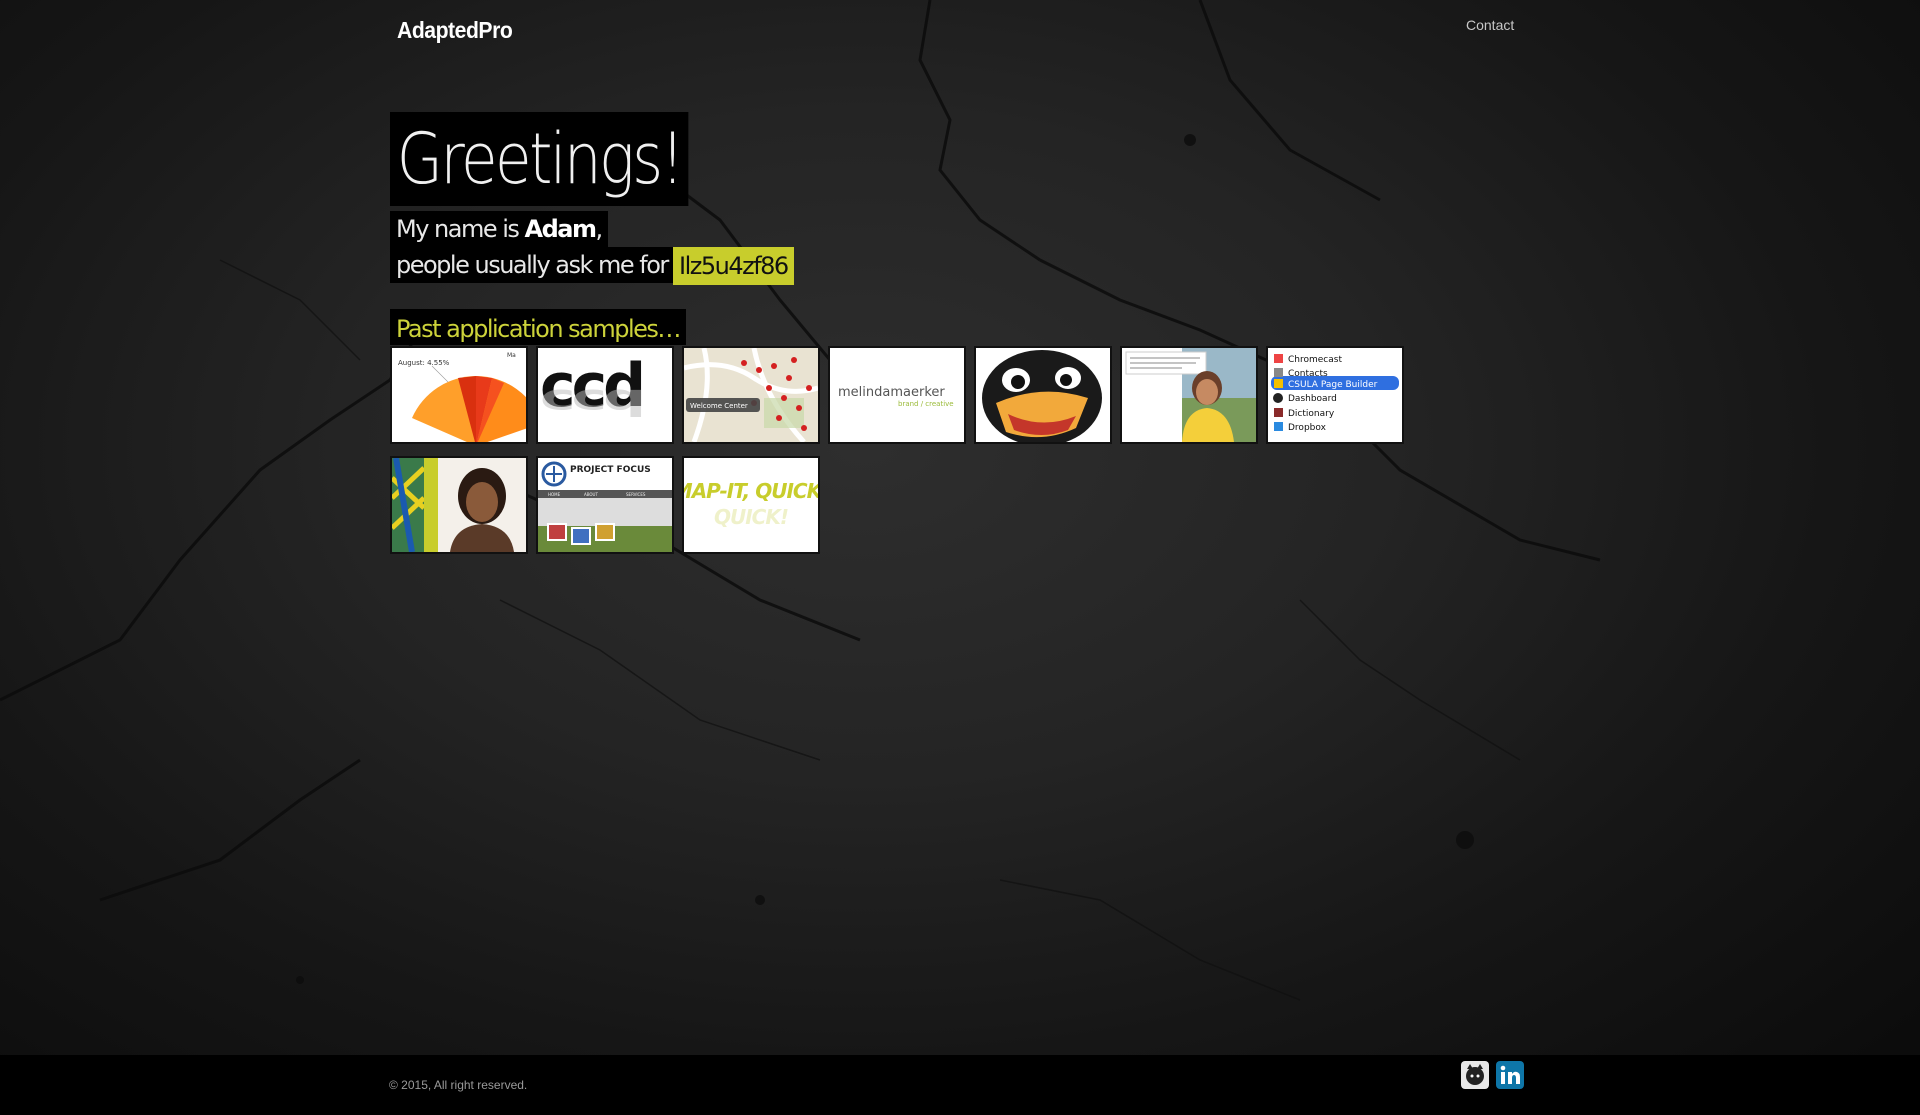 This screenshot has height=1115, width=1920. Describe the element at coordinates (751, 517) in the screenshot. I see `svg-text: QUICK!` at that location.